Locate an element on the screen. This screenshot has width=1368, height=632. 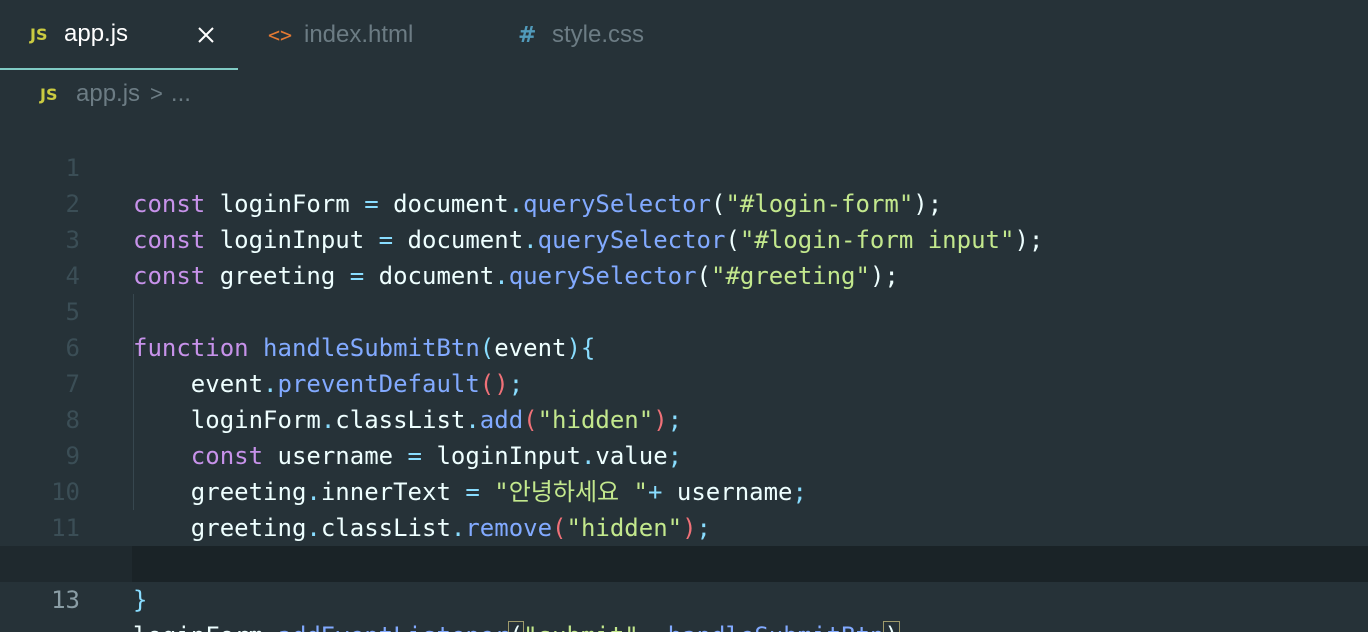
tab-index-html: <> index.html is located at coordinates (340, 35).